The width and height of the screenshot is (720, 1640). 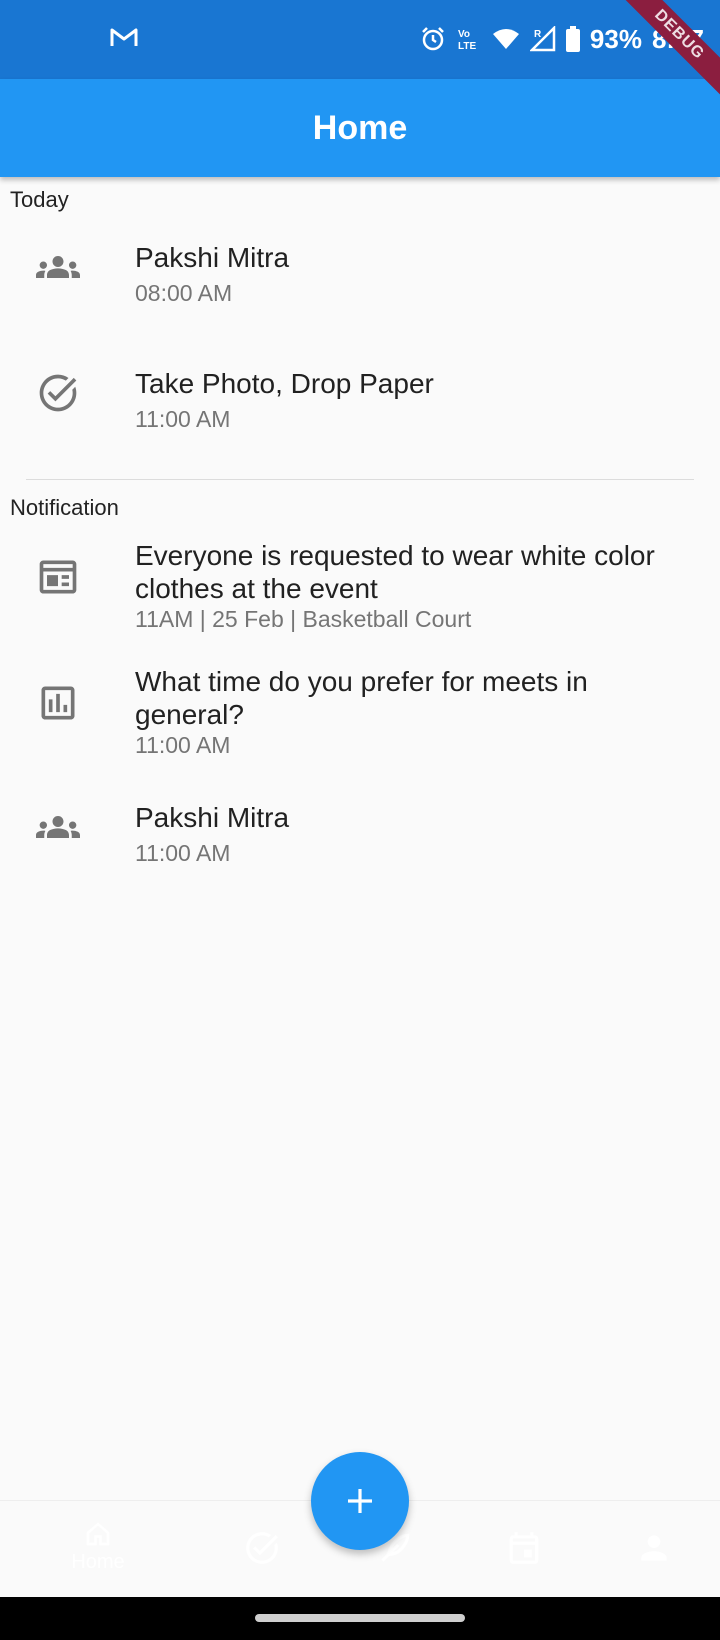 What do you see at coordinates (572, 39) in the screenshot?
I see `battery-icon` at bounding box center [572, 39].